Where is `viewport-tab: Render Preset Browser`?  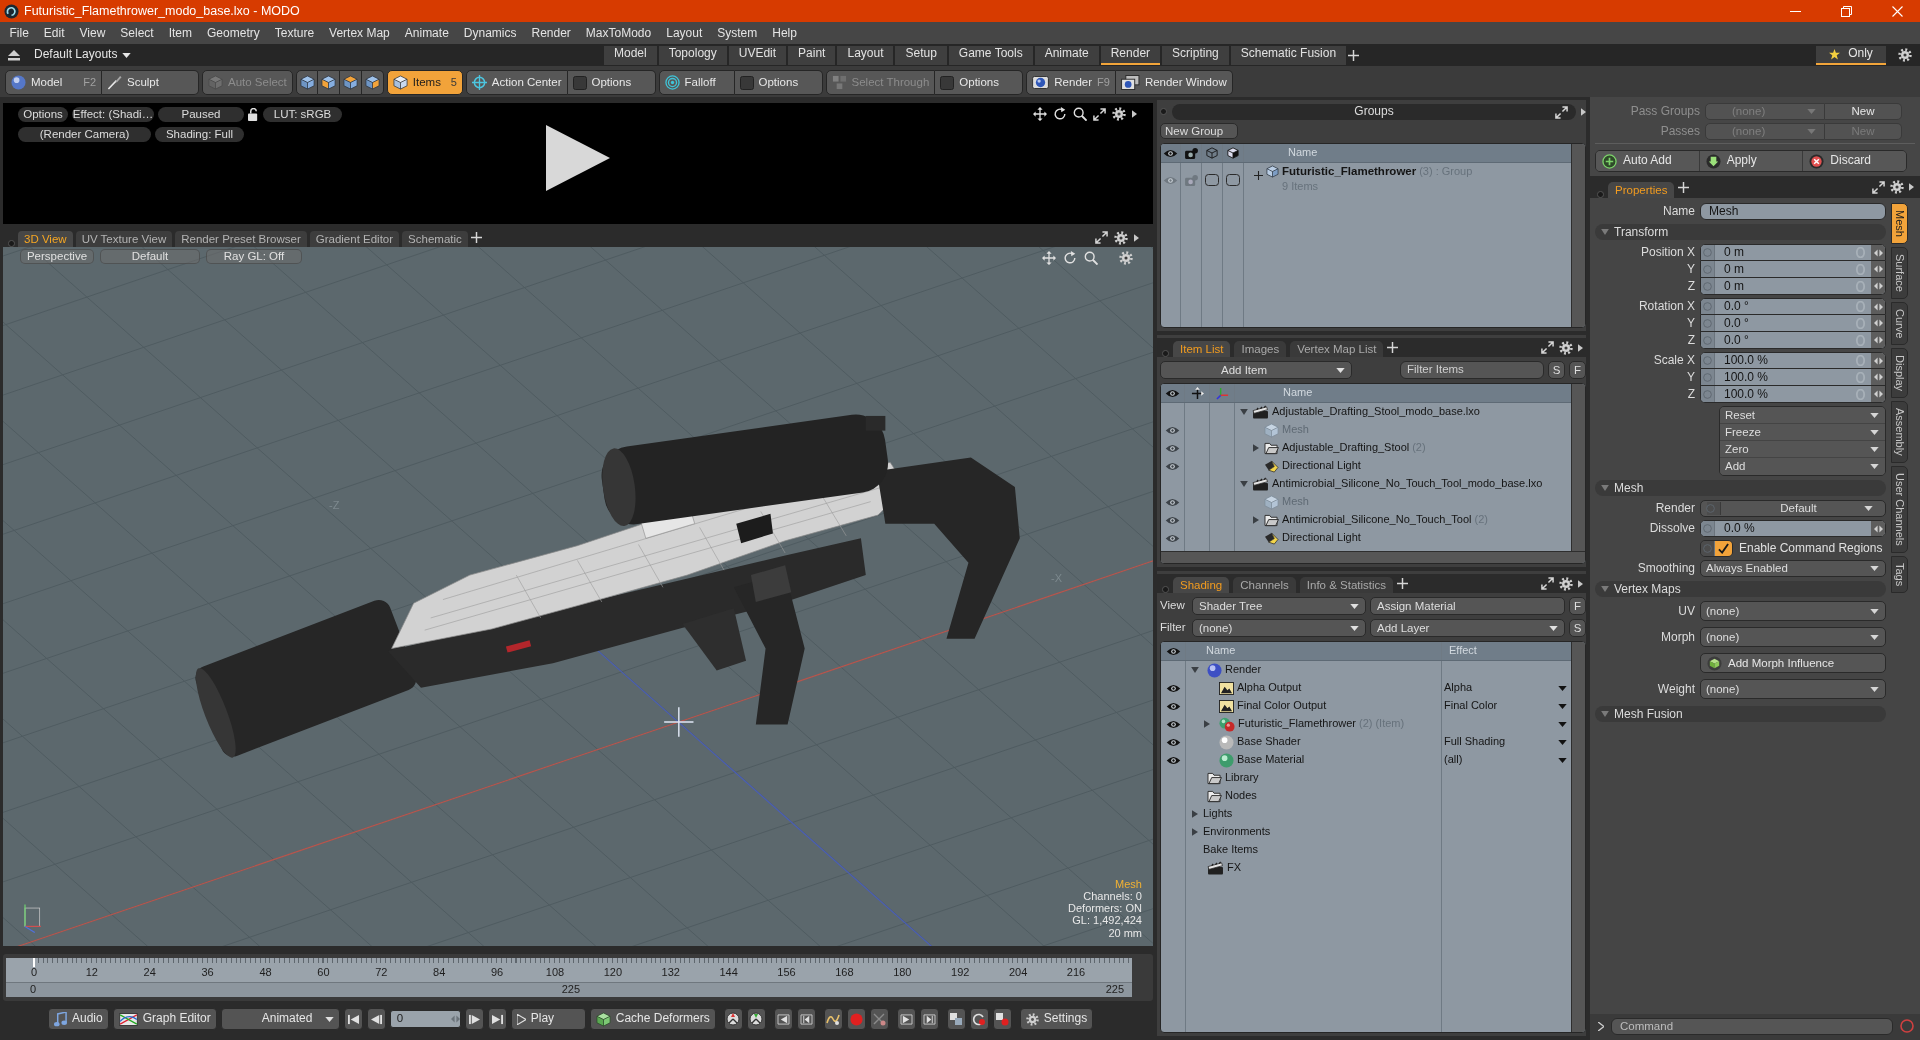
viewport-tab: Render Preset Browser is located at coordinates (241, 239).